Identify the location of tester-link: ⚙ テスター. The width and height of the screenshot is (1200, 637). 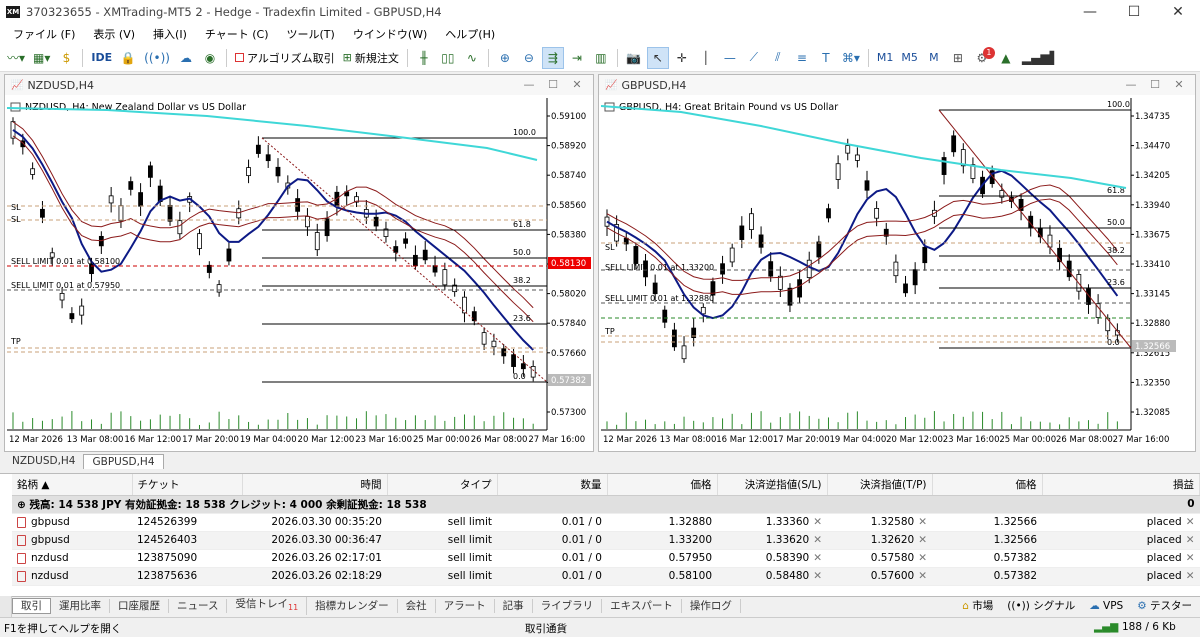
(1164, 606).